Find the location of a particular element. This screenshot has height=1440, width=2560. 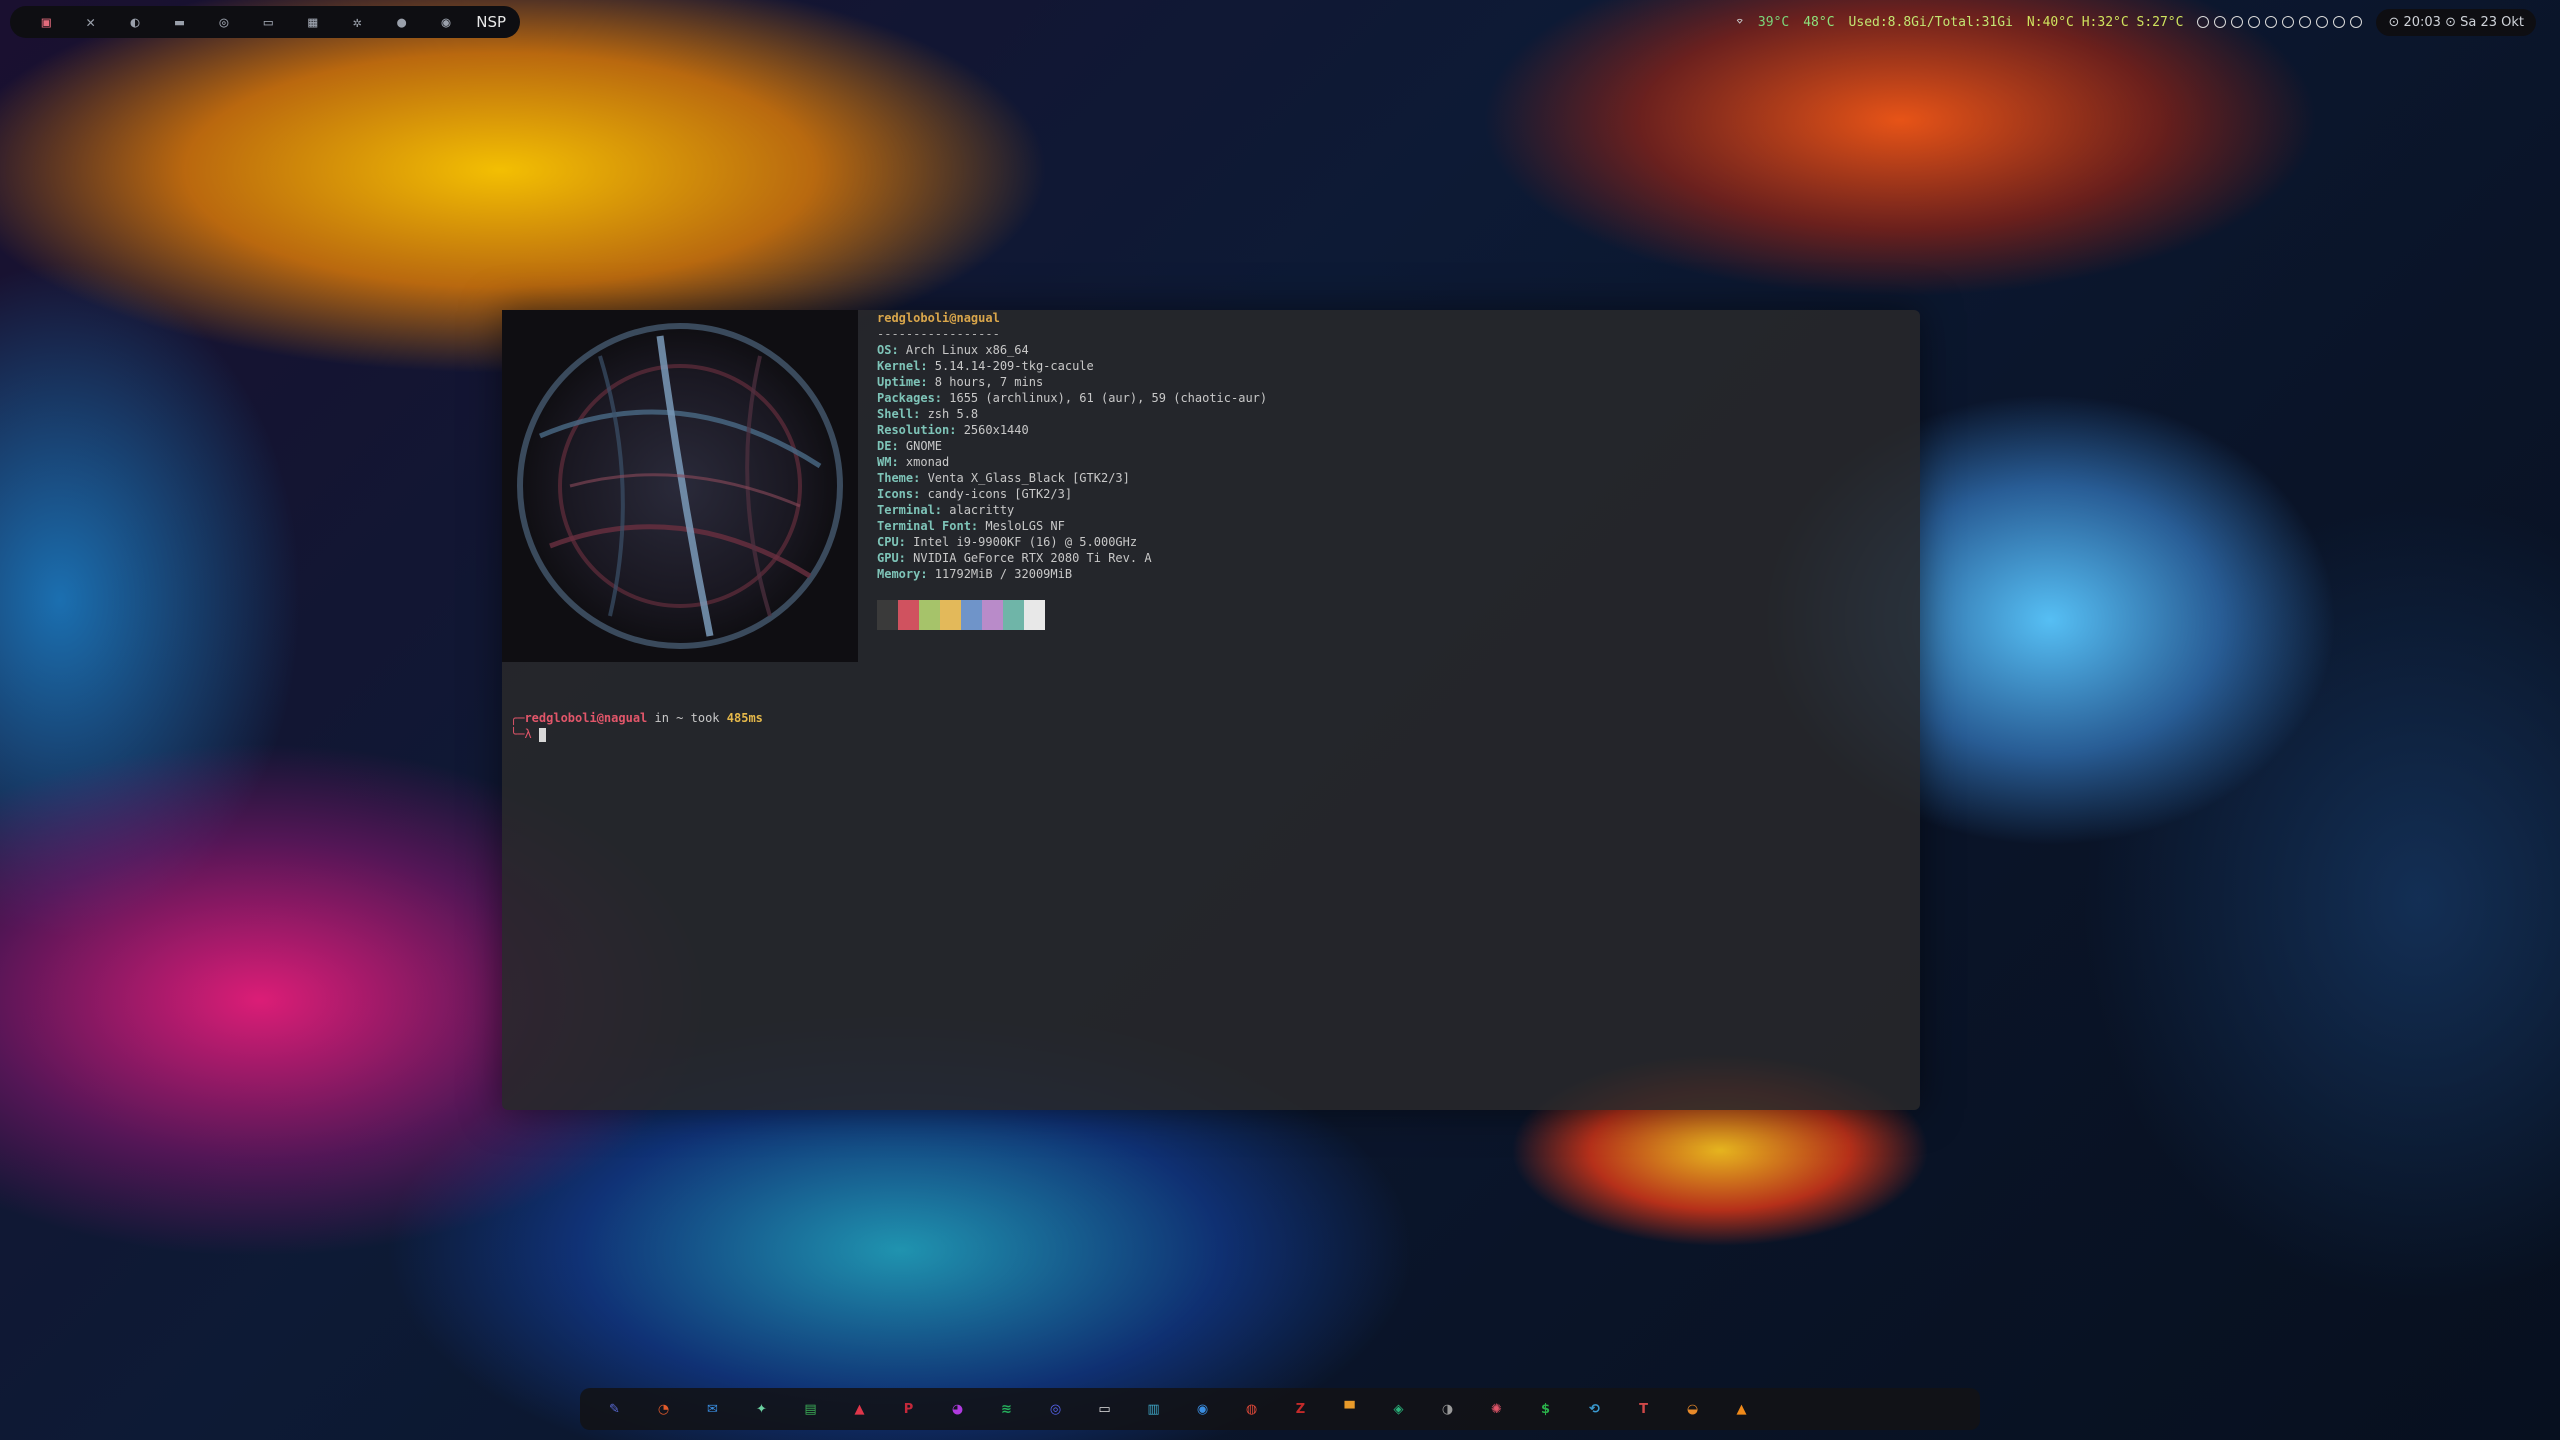

gamepad-icon: ◎ is located at coordinates (224, 22).